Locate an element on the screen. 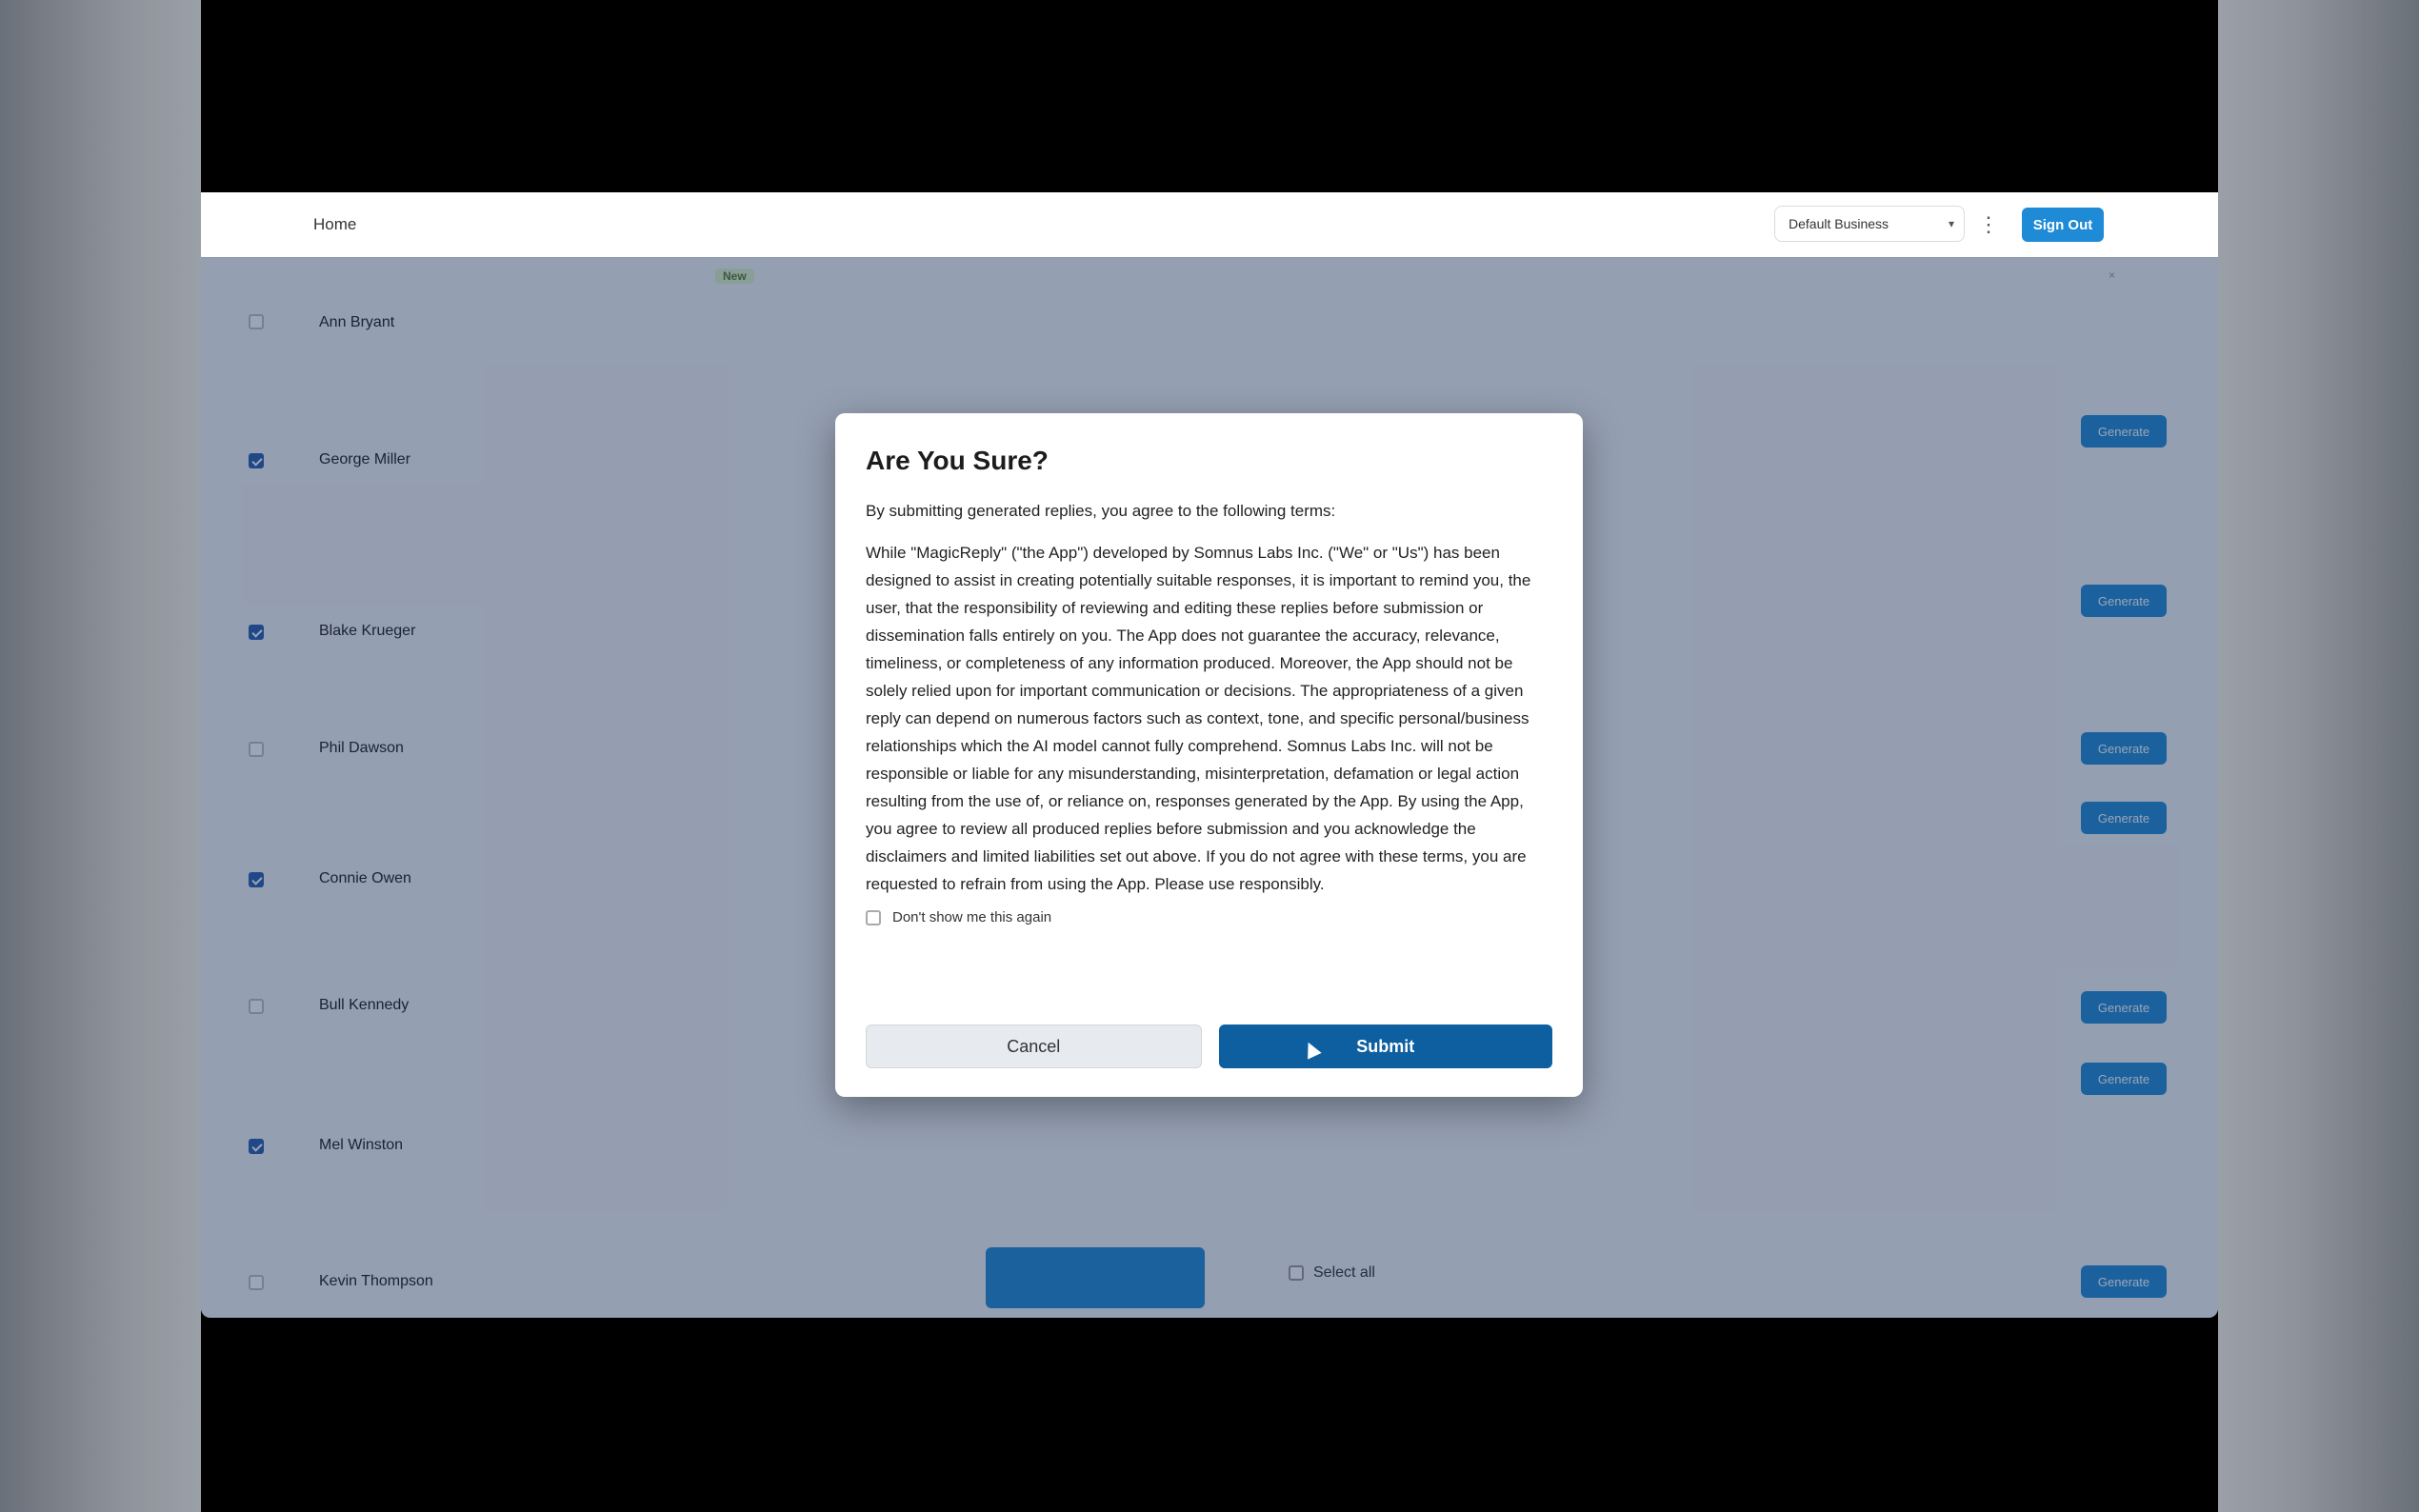 Image resolution: width=2419 pixels, height=1512 pixels. dialog-title: Are You Sure? is located at coordinates (957, 460).